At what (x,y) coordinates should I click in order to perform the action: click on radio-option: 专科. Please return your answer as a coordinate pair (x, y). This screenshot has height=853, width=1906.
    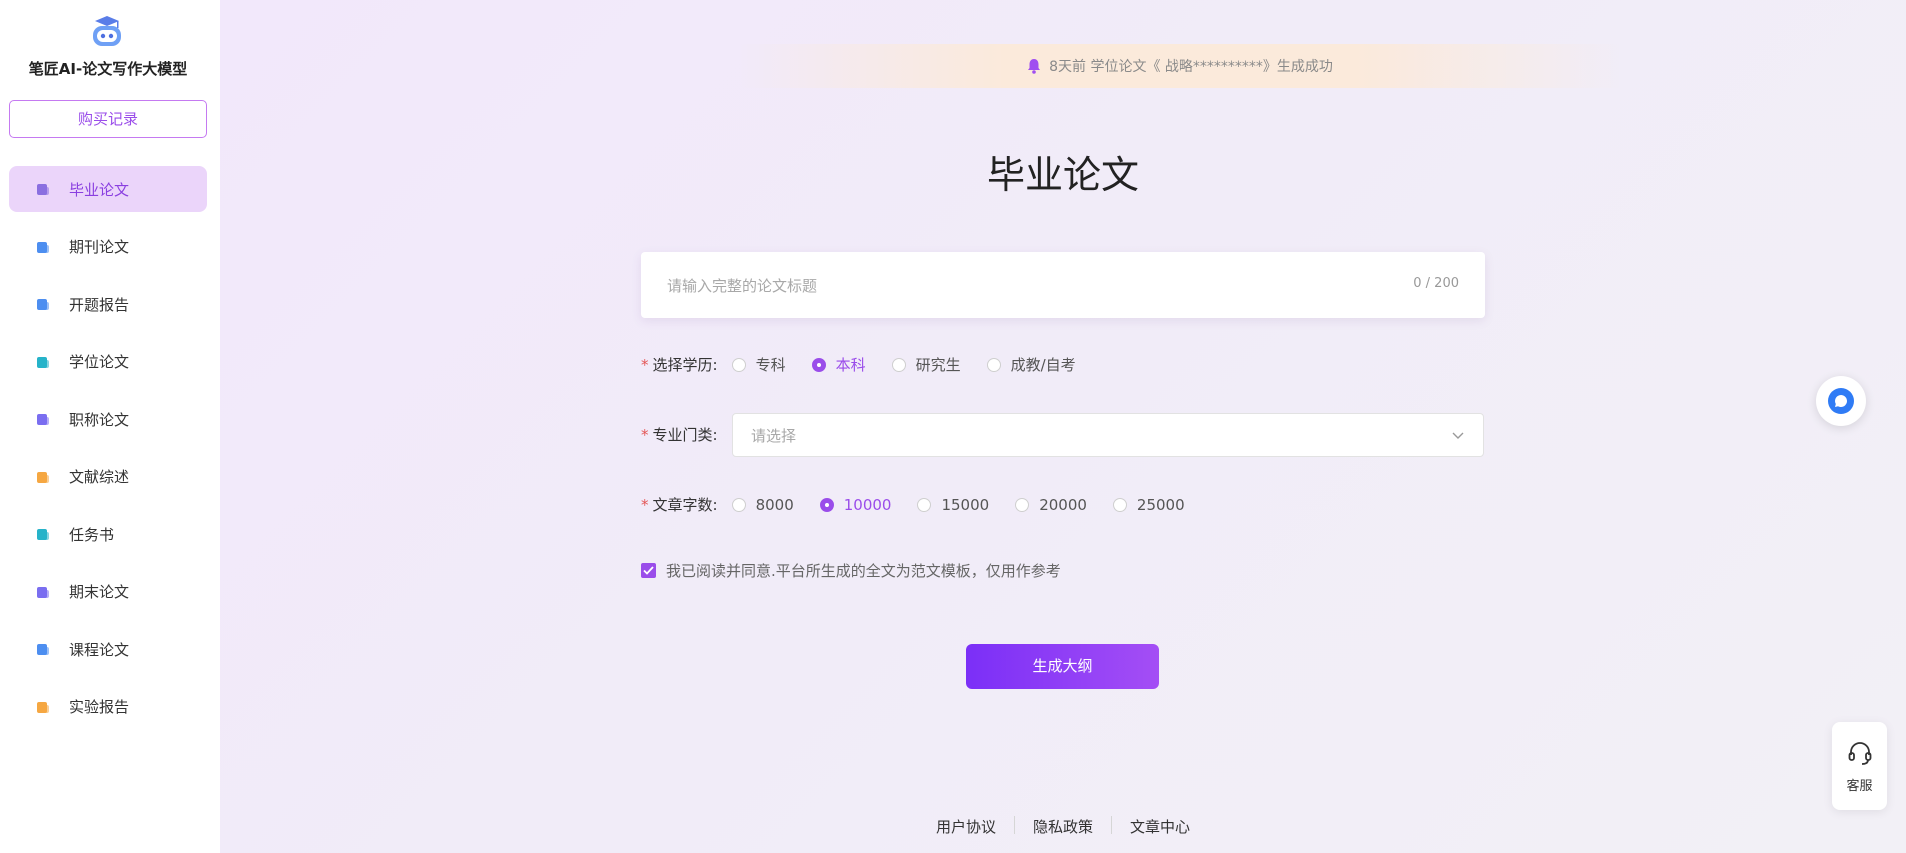
    Looking at the image, I should click on (758, 364).